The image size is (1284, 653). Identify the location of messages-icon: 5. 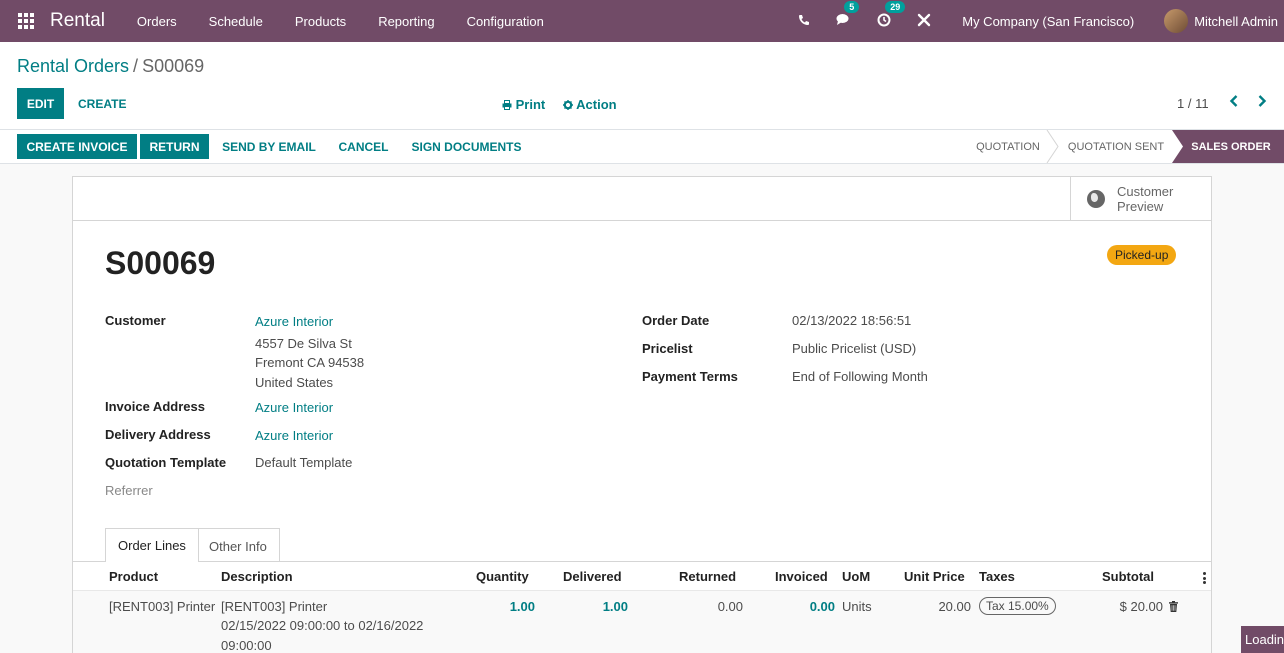
(848, 15).